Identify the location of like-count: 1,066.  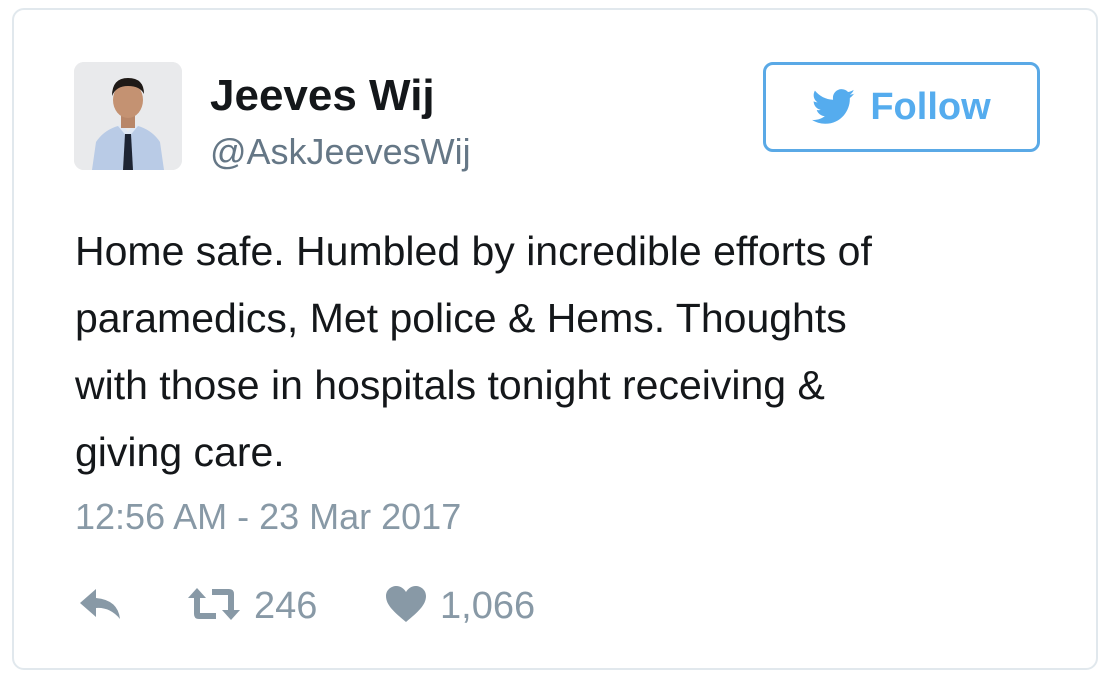
(488, 606).